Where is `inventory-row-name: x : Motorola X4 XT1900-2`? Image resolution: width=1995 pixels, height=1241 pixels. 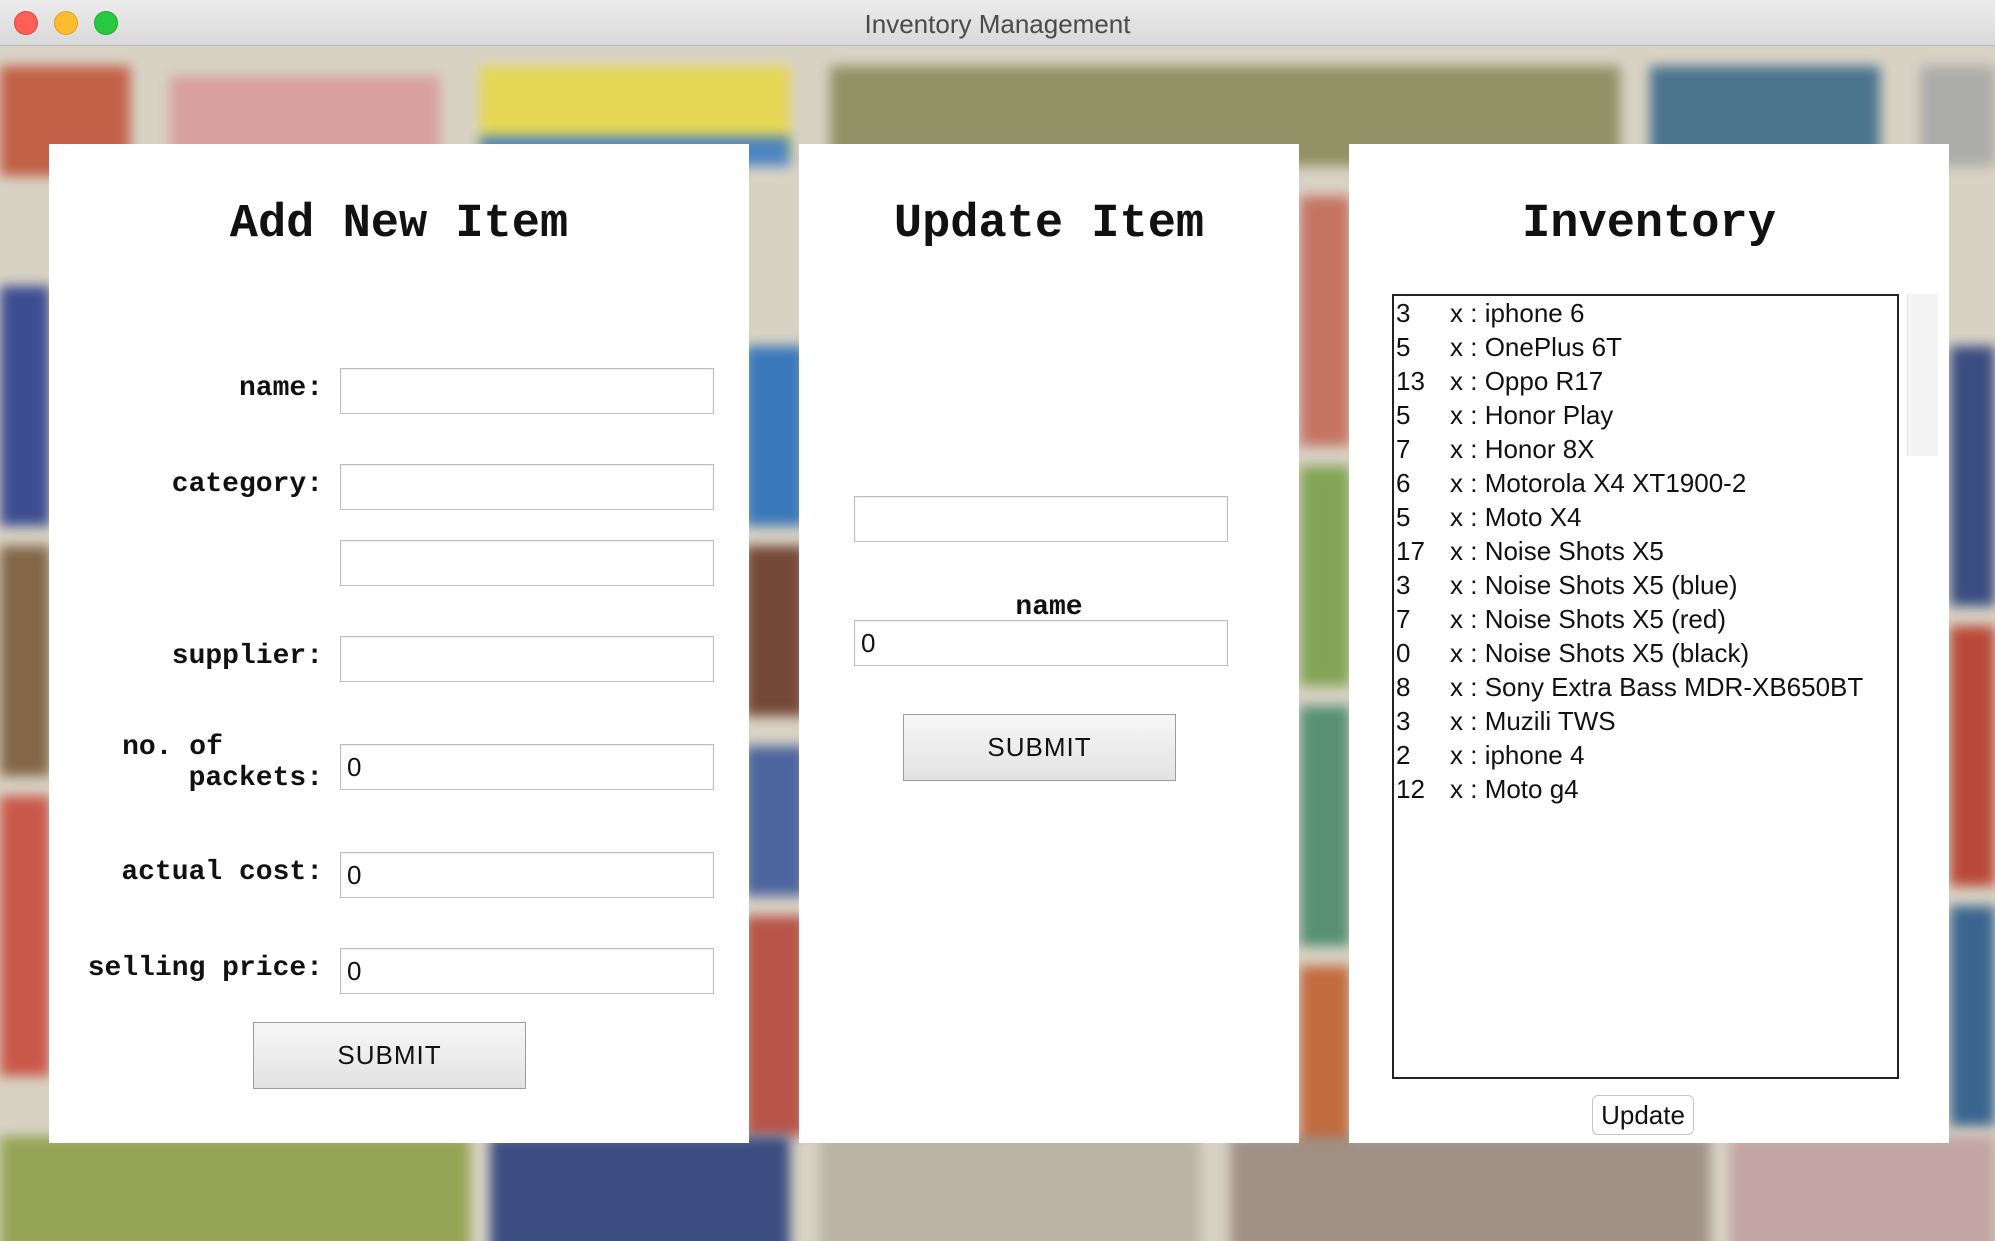 inventory-row-name: x : Motorola X4 XT1900-2 is located at coordinates (1598, 483).